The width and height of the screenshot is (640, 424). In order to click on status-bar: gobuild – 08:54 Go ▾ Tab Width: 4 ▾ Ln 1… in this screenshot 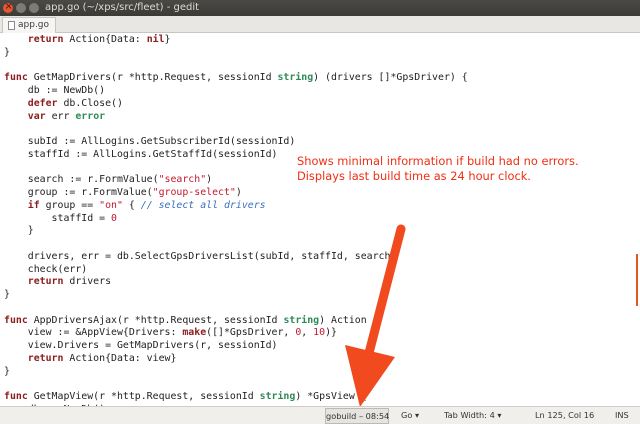, I will do `click(320, 415)`.